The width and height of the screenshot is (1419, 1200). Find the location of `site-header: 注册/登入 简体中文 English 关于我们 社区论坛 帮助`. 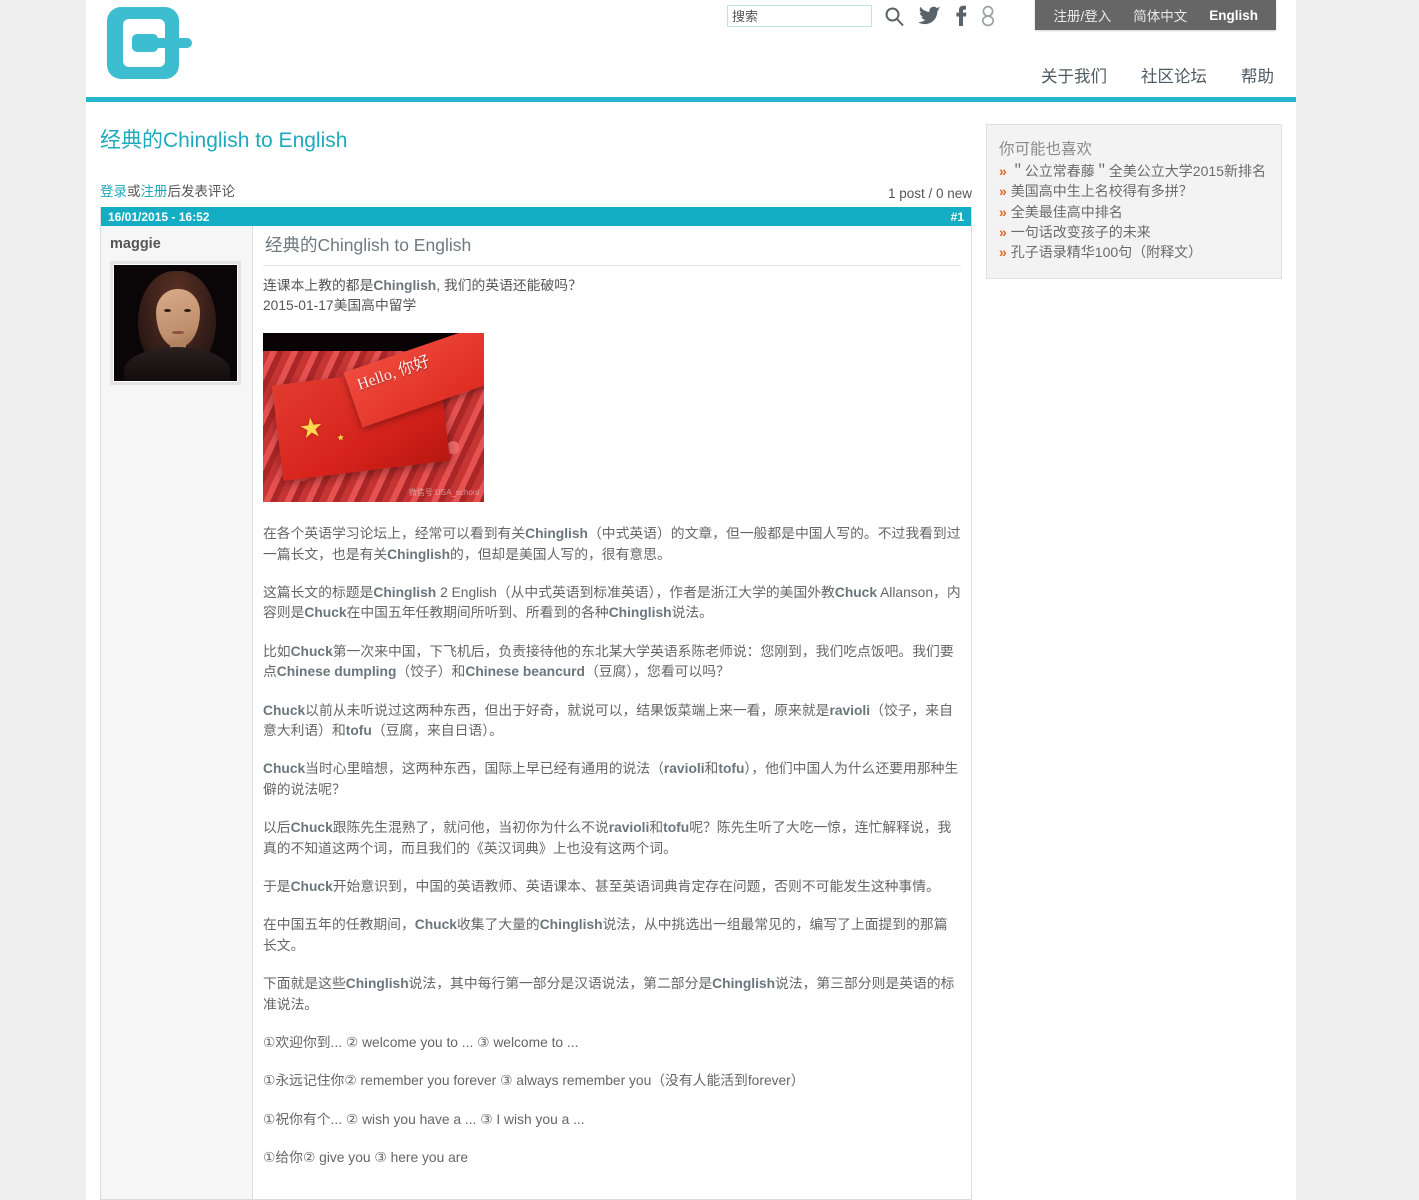

site-header: 注册/登入 简体中文 English 关于我们 社区论坛 帮助 is located at coordinates (691, 51).